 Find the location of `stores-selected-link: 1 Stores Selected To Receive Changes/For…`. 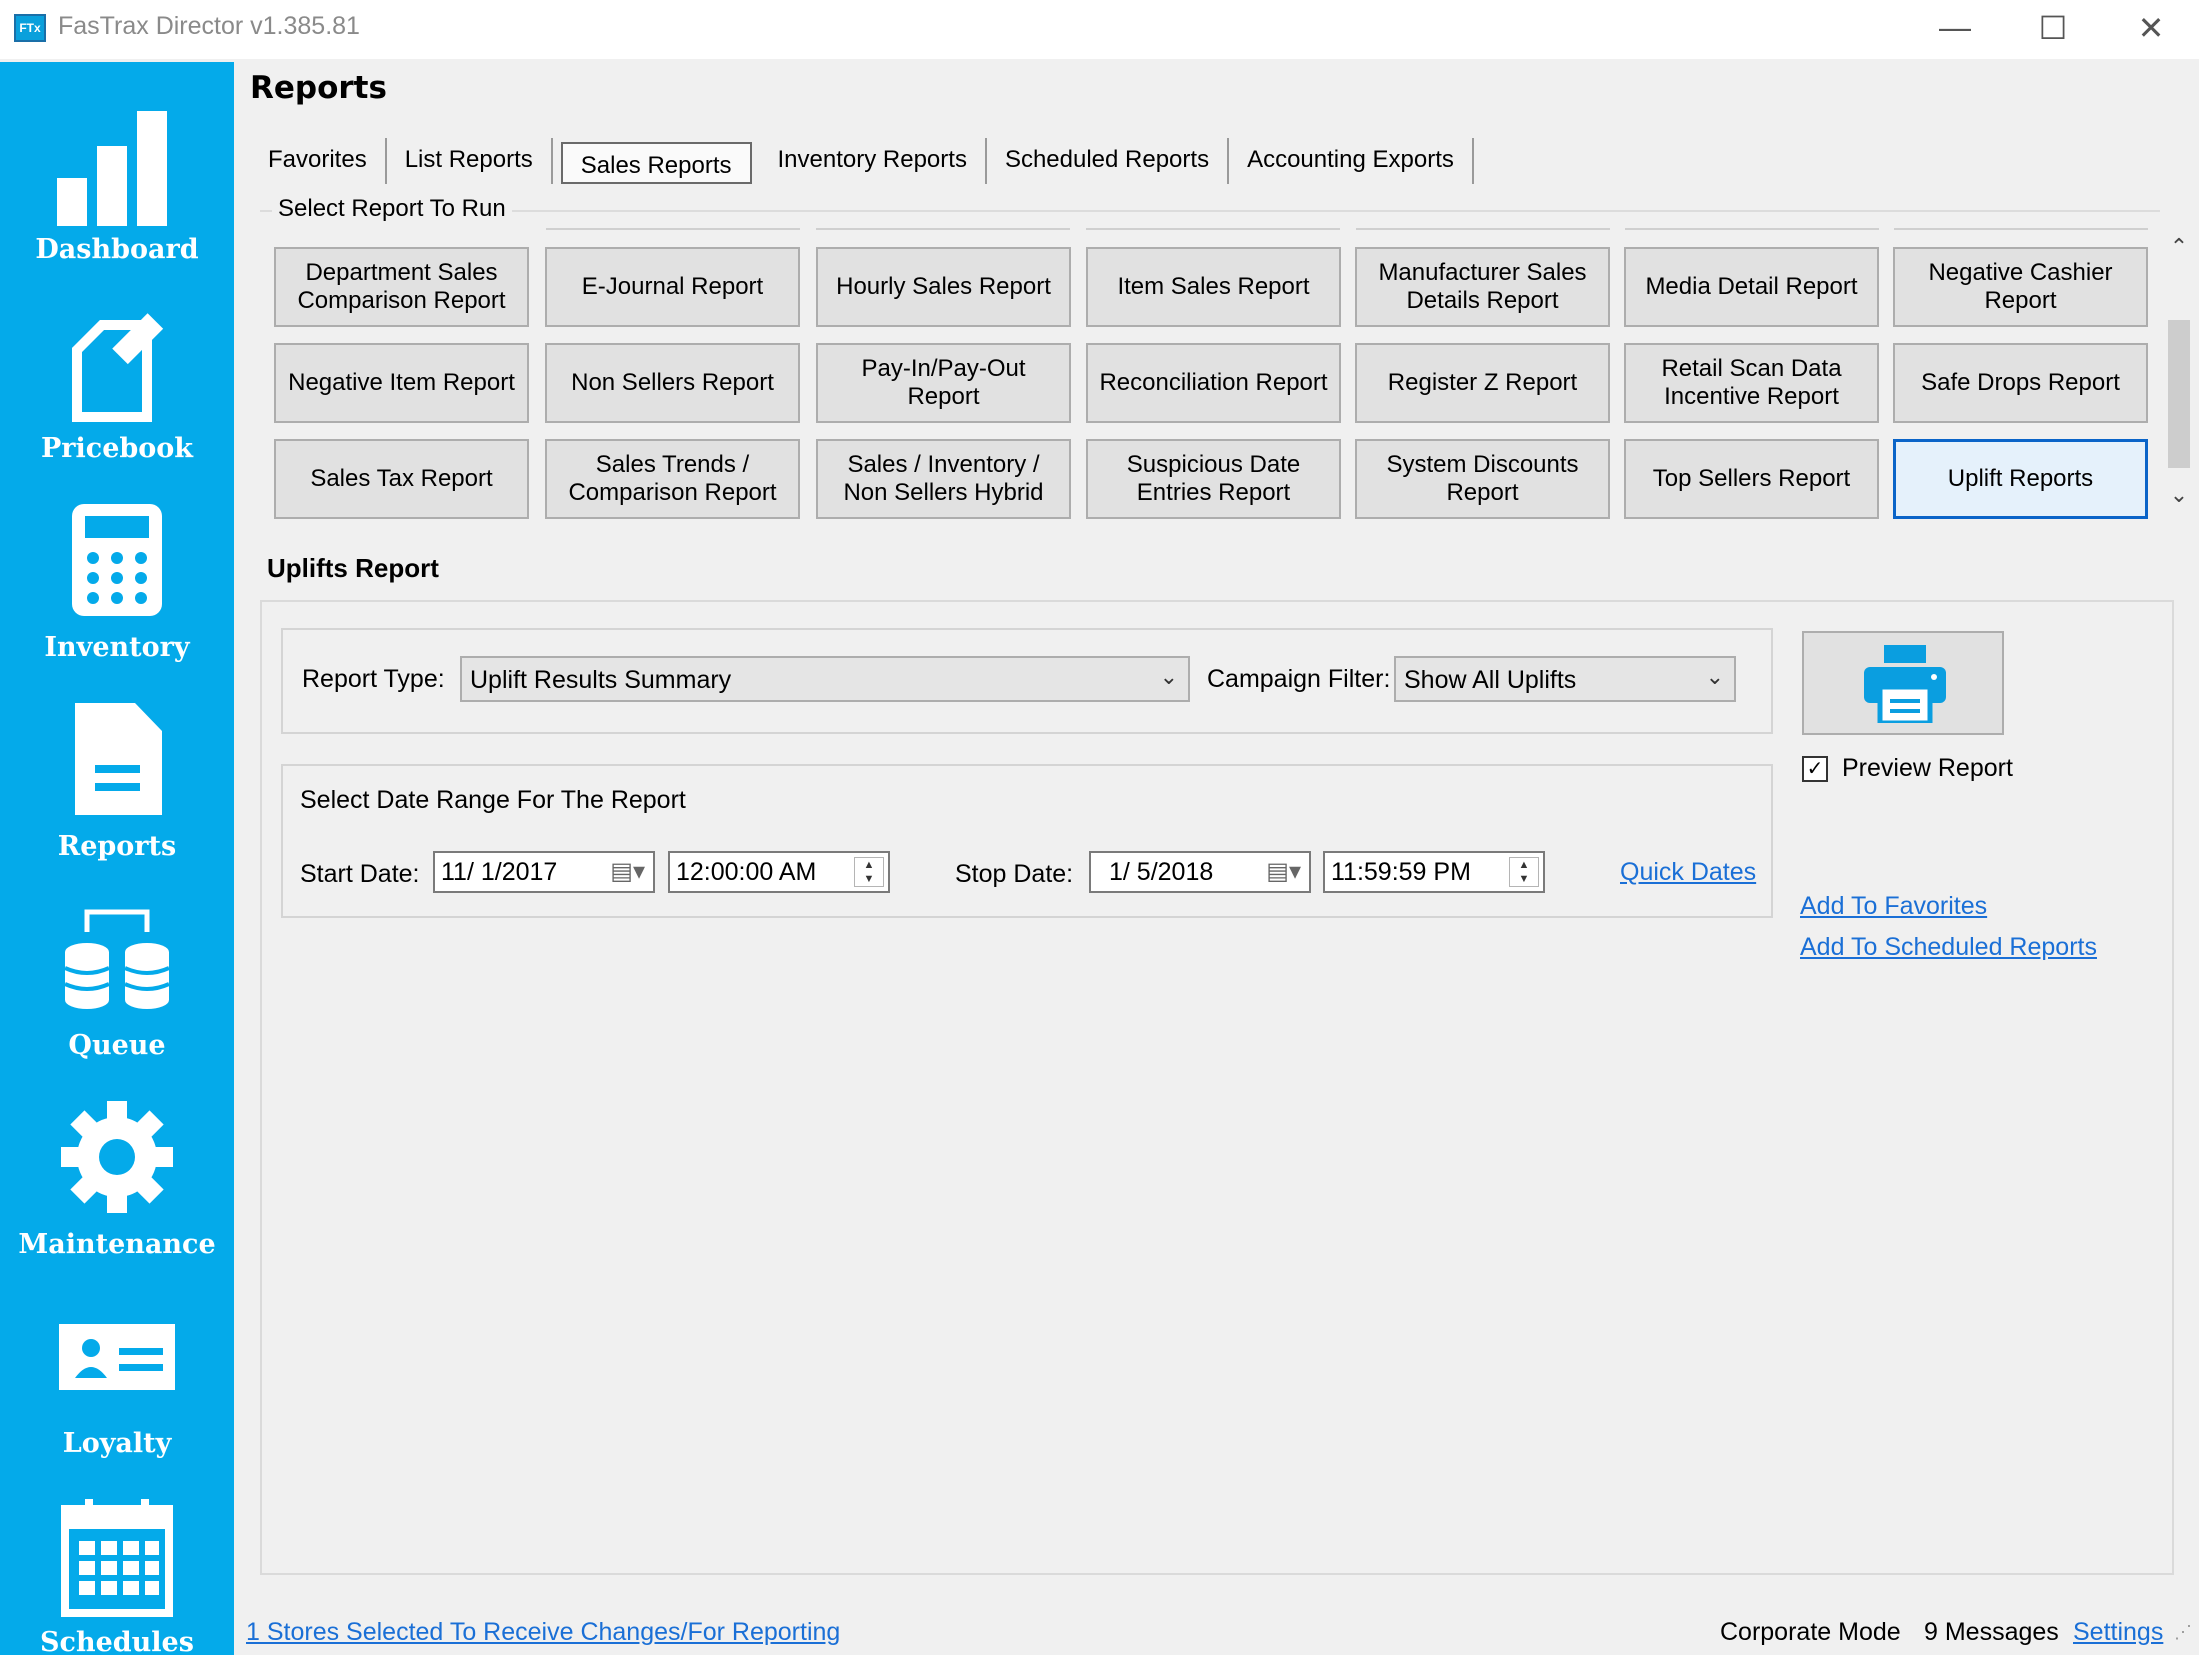

stores-selected-link: 1 Stores Selected To Receive Changes/For… is located at coordinates (543, 1632).